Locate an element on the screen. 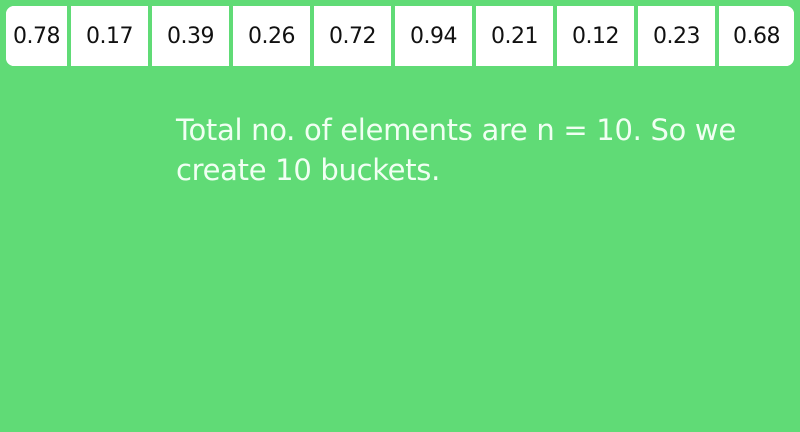 The image size is (800, 432). array-cell-value: 0.26 is located at coordinates (271, 36).